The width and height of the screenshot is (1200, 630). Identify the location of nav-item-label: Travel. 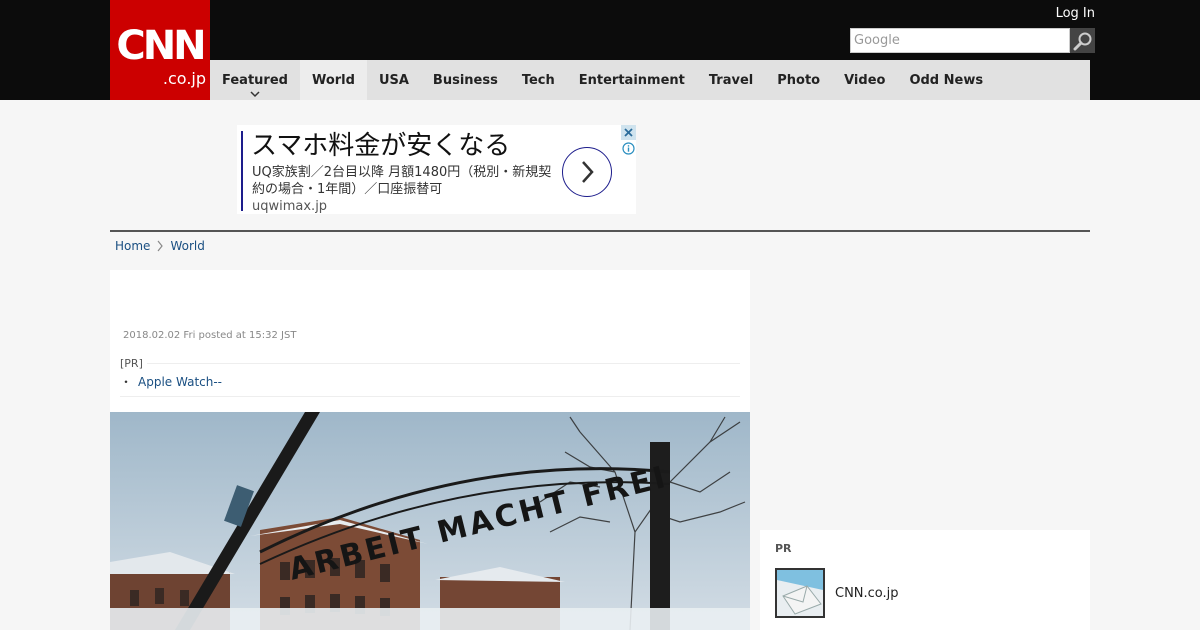
(731, 80).